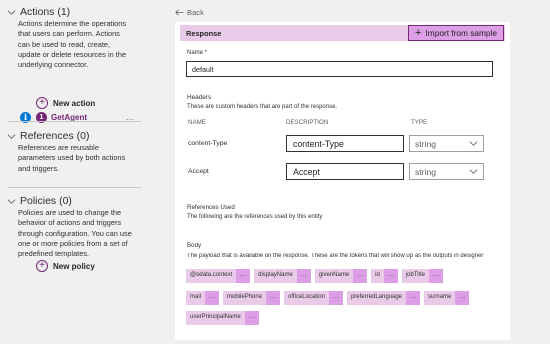 This screenshot has width=550, height=344. I want to click on token-label: surname, so click(440, 298).